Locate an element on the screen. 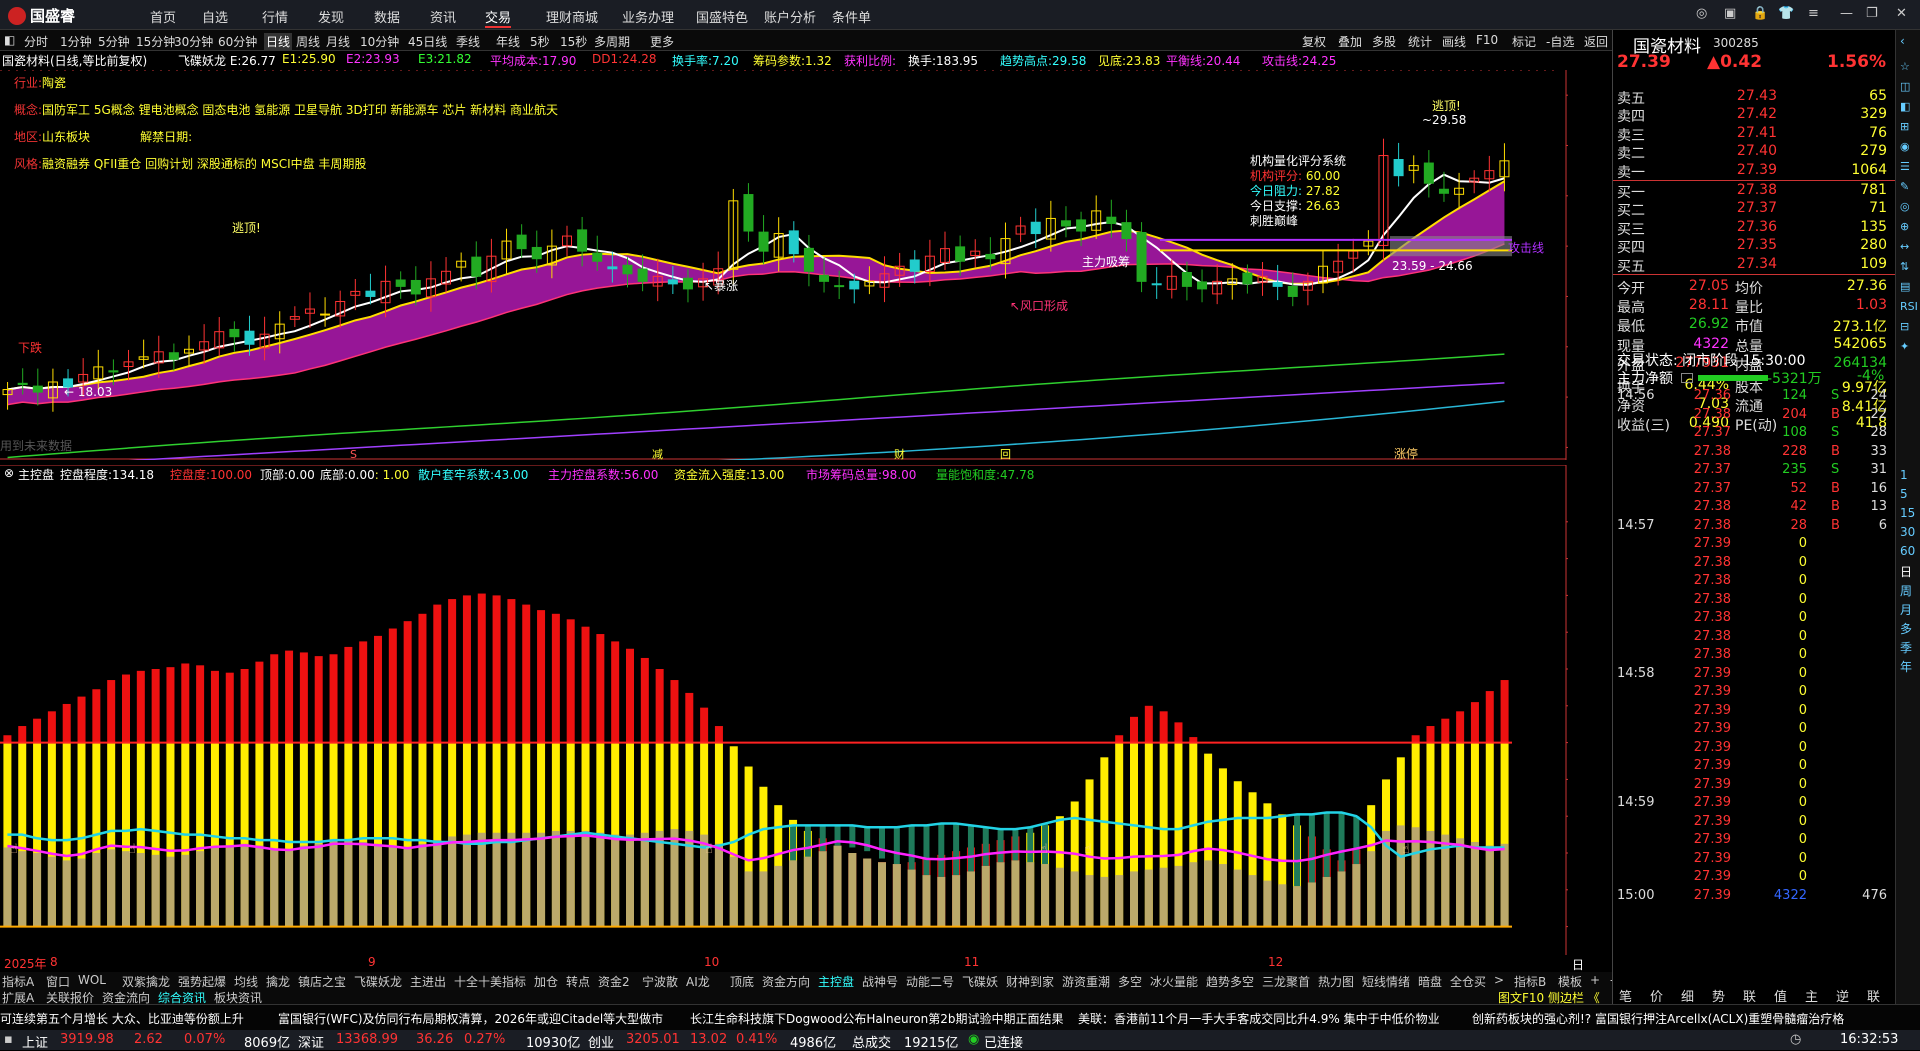  sidebar-period: 季 is located at coordinates (1906, 647).